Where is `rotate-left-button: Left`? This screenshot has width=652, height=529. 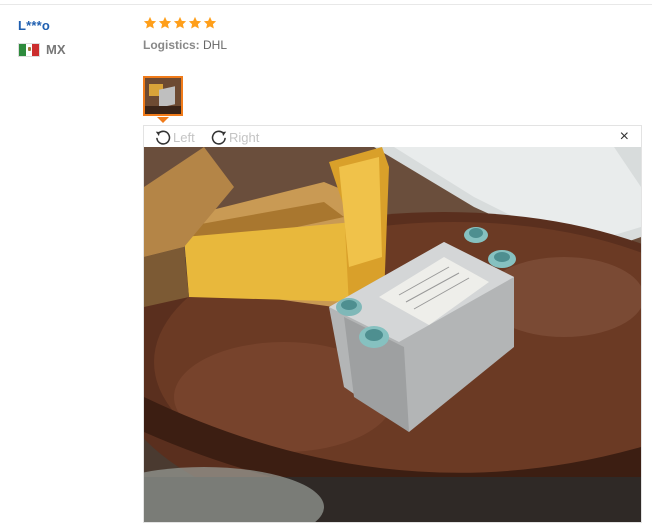 rotate-left-button: Left is located at coordinates (174, 137).